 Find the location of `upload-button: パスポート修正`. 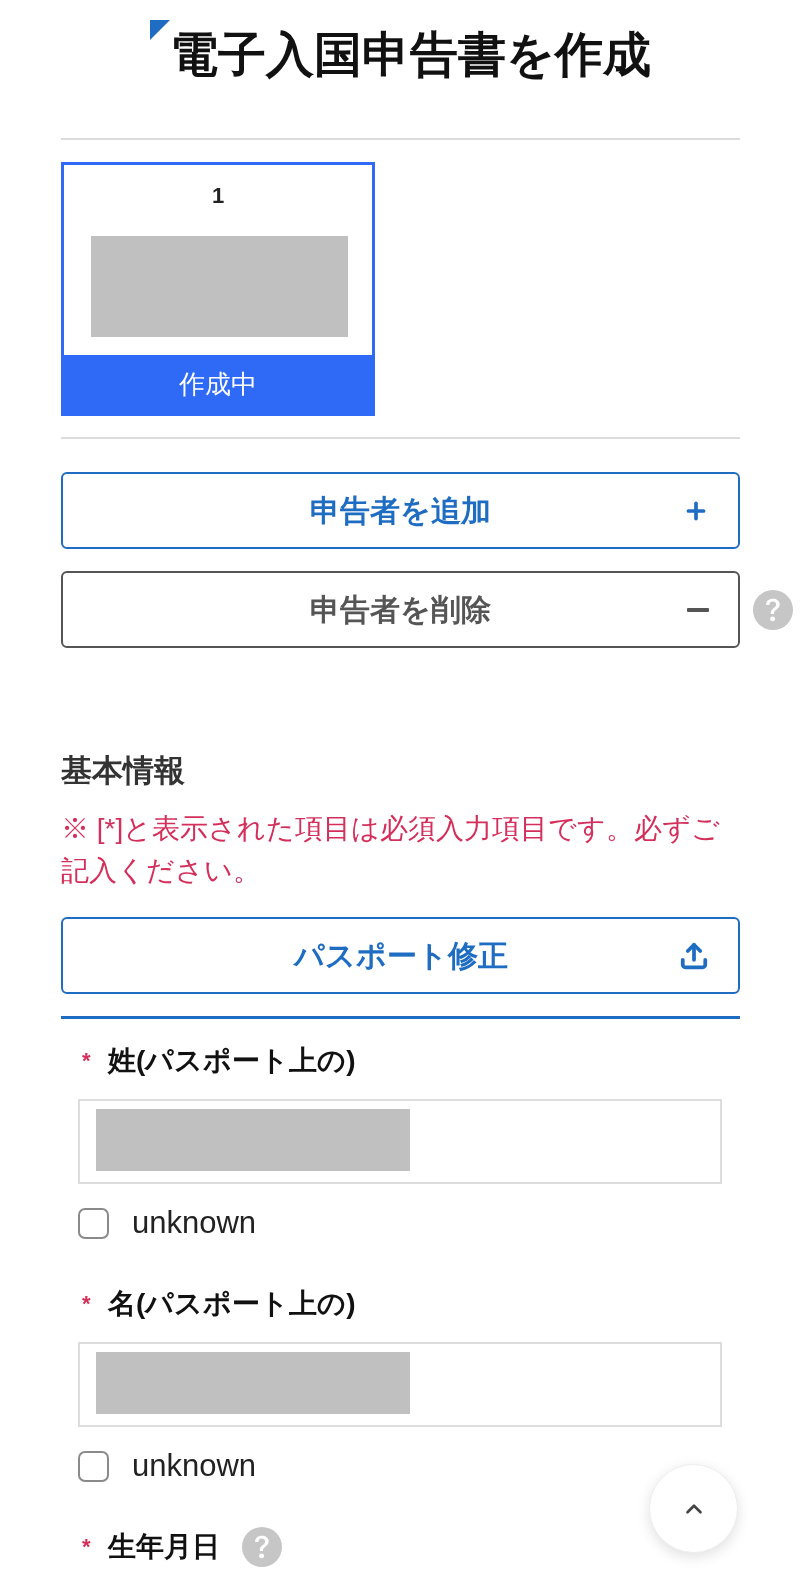

upload-button: パスポート修正 is located at coordinates (400, 955).